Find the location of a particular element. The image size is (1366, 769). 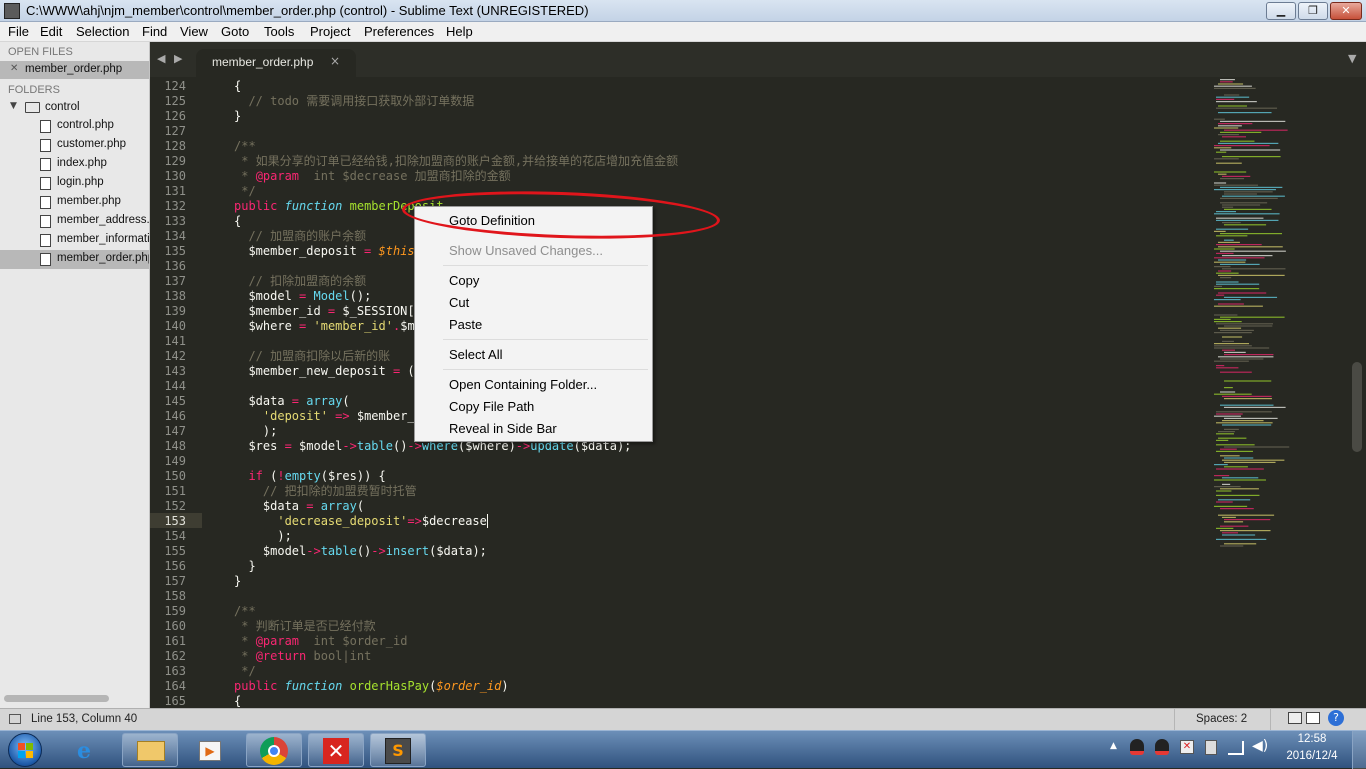

menu-selection: Selection is located at coordinates (102, 31).